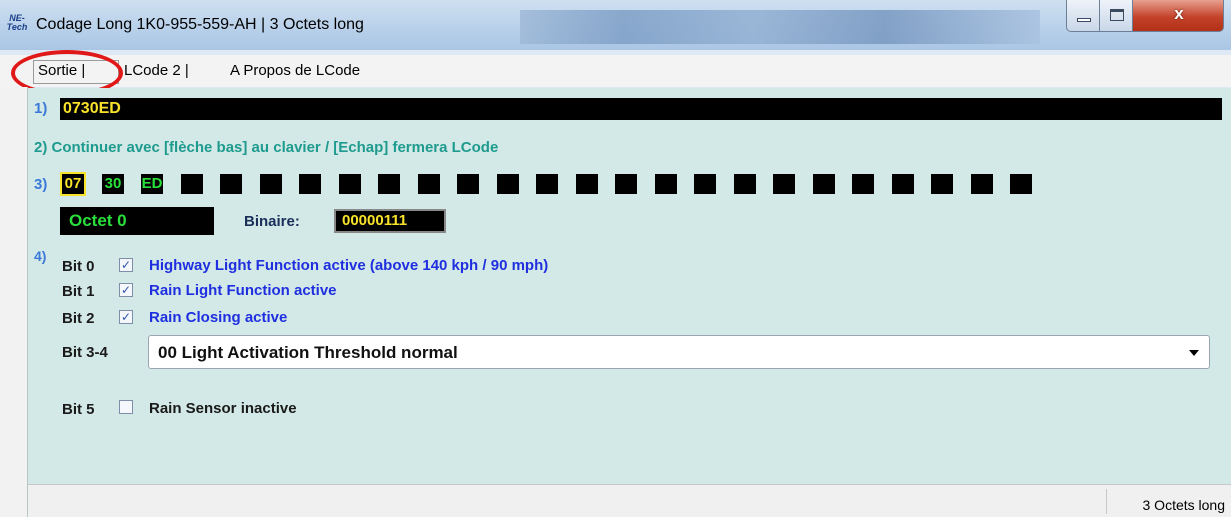  I want to click on octet-label: Octet 0, so click(98, 220).